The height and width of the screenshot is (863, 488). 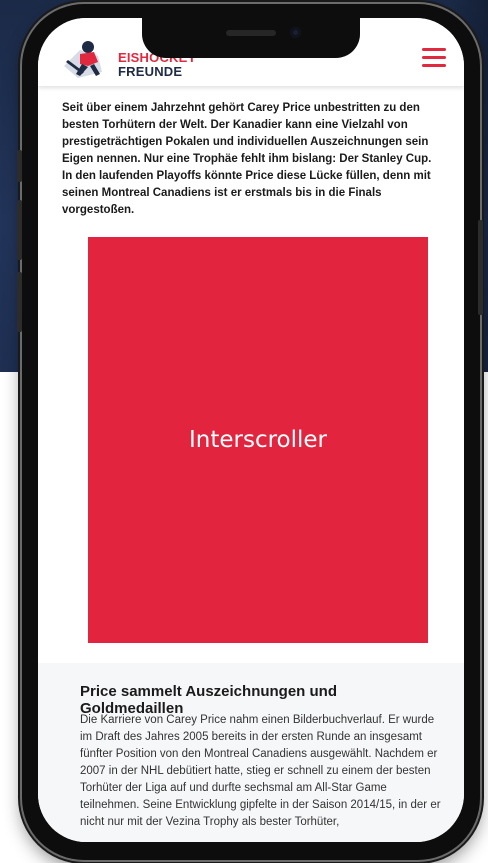 I want to click on front-camera, so click(x=295, y=32).